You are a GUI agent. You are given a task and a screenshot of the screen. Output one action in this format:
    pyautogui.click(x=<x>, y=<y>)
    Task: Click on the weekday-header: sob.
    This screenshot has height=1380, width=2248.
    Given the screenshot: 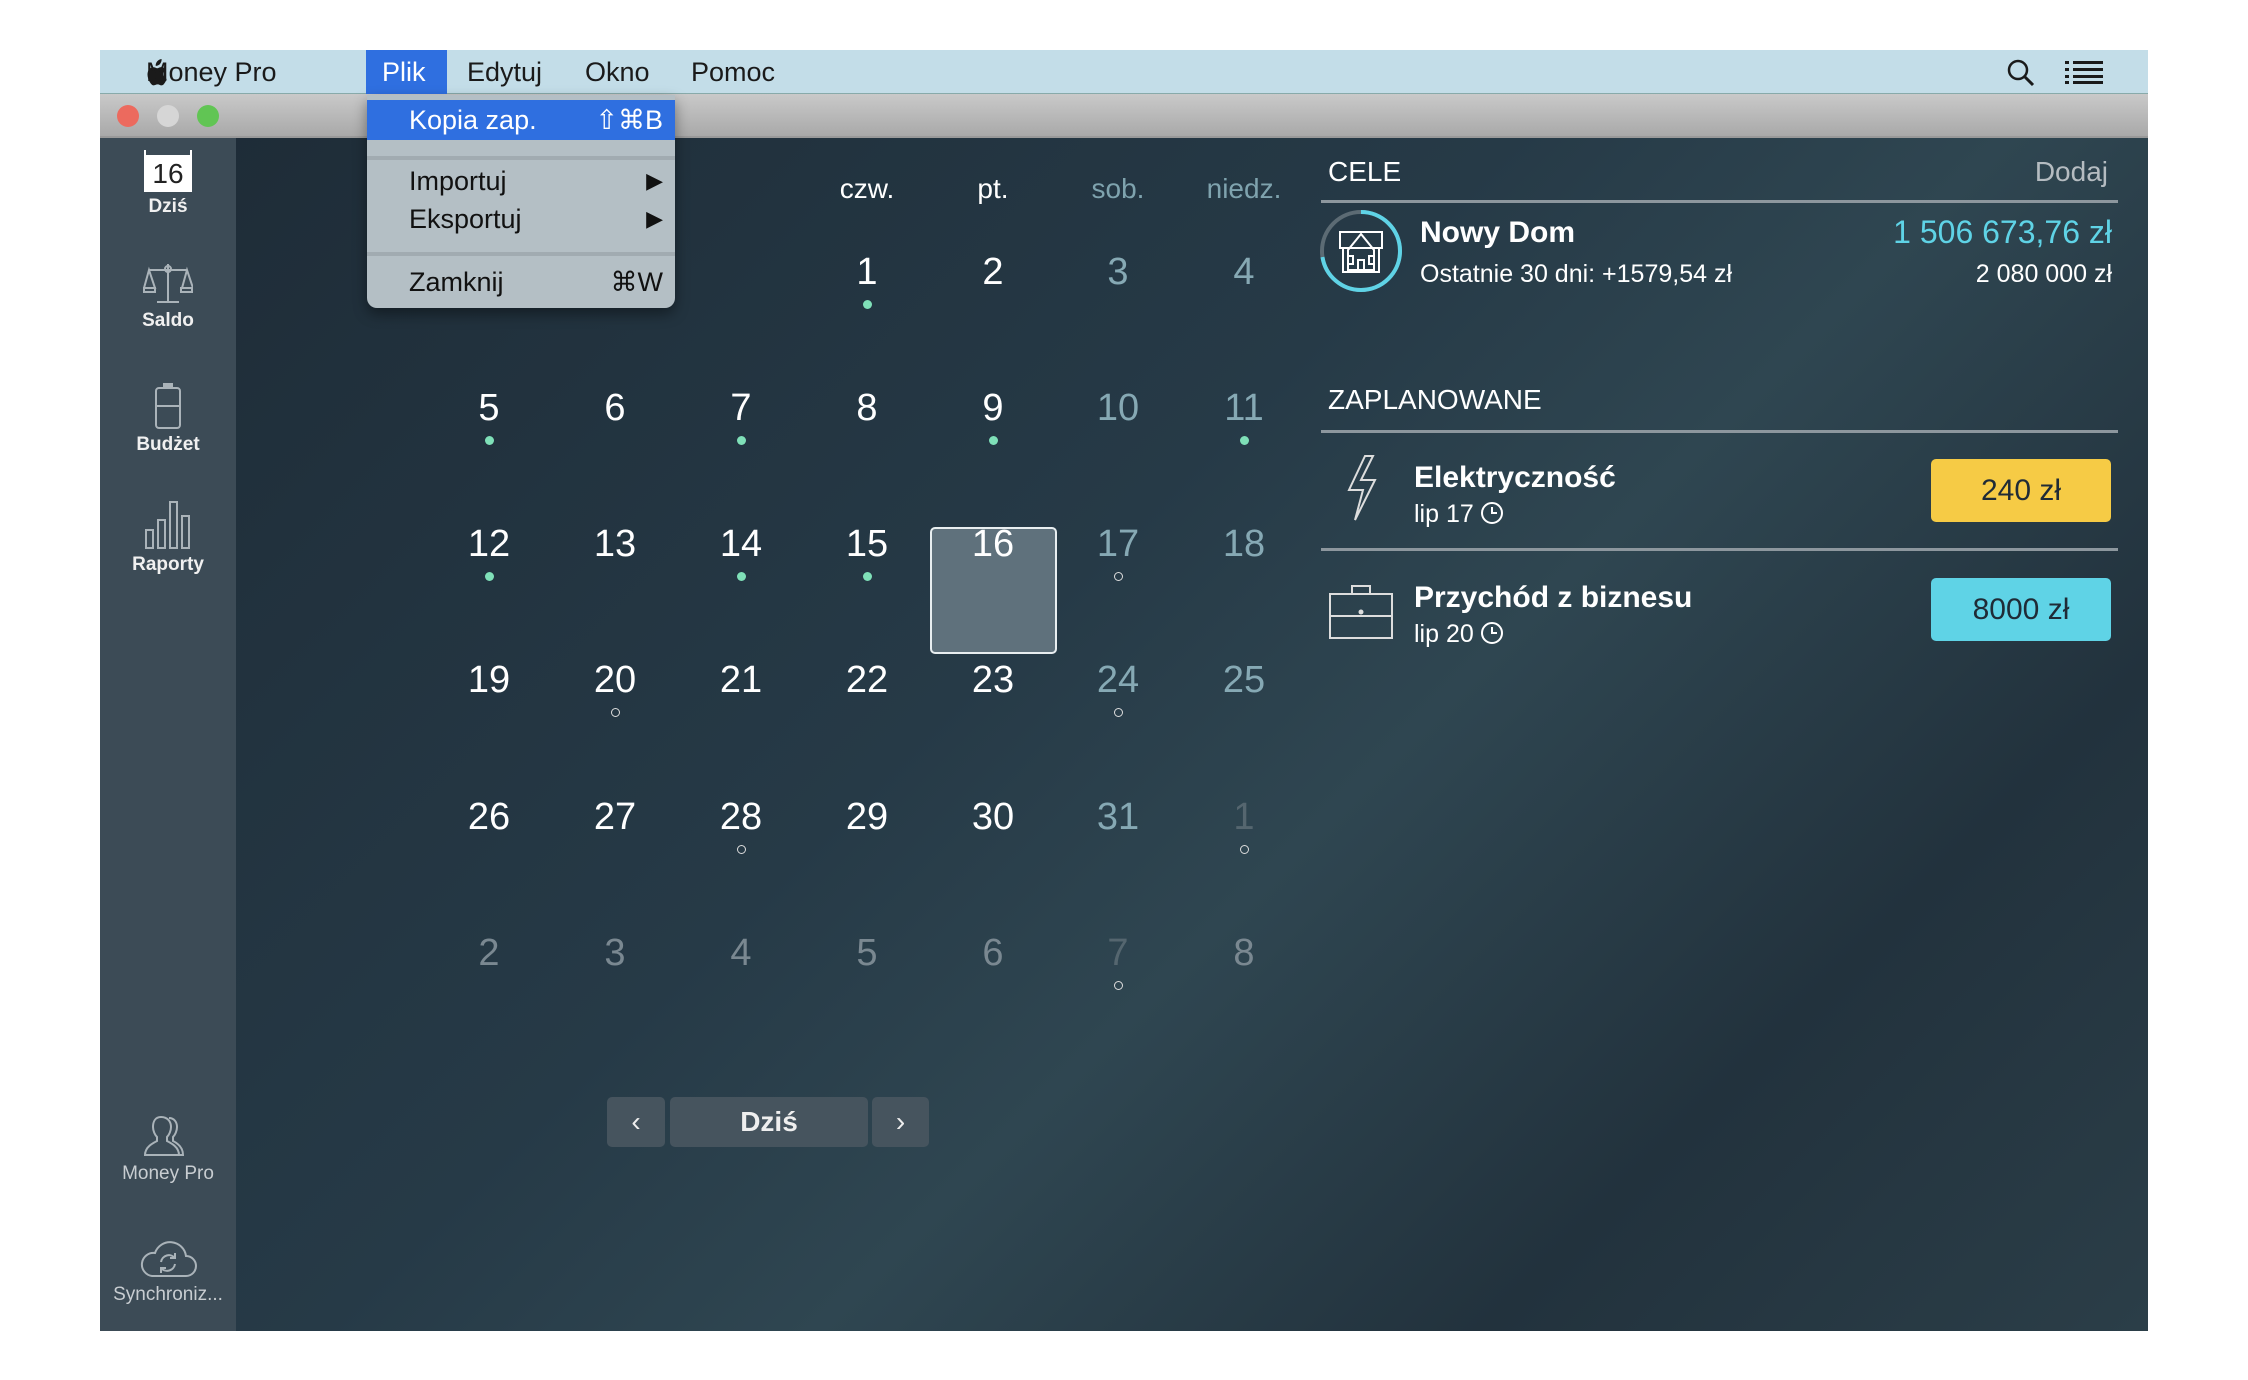 What is the action you would take?
    pyautogui.click(x=1118, y=188)
    